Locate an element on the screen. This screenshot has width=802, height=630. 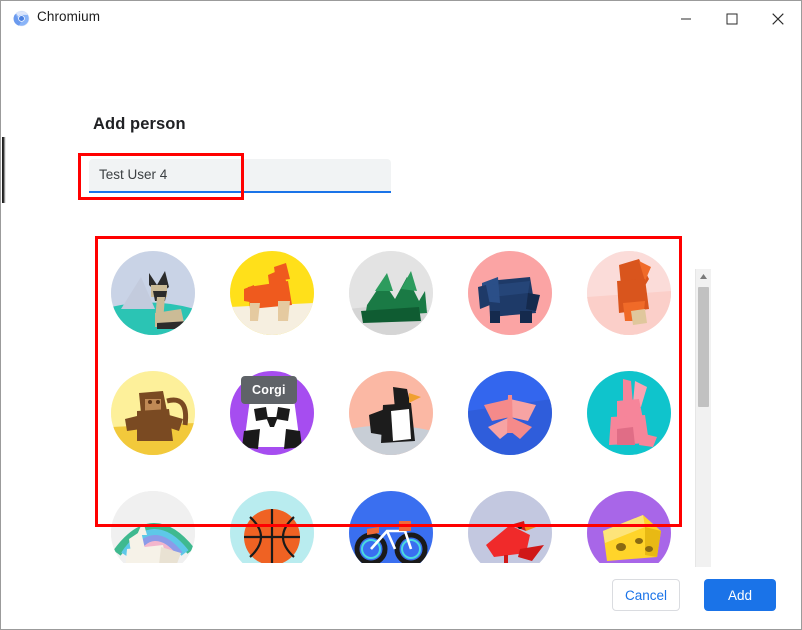
dialog-footer: Cancel Add is located at coordinates (401, 598).